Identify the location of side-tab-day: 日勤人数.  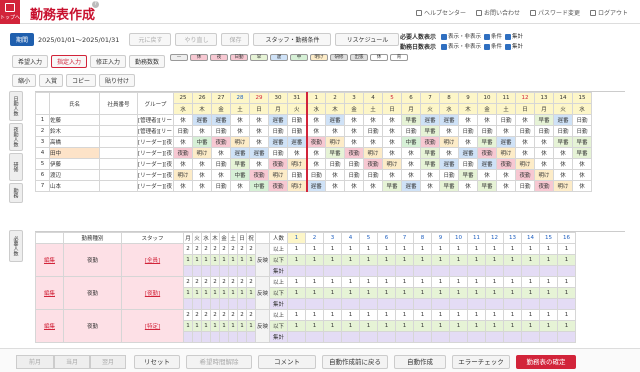
(16, 106).